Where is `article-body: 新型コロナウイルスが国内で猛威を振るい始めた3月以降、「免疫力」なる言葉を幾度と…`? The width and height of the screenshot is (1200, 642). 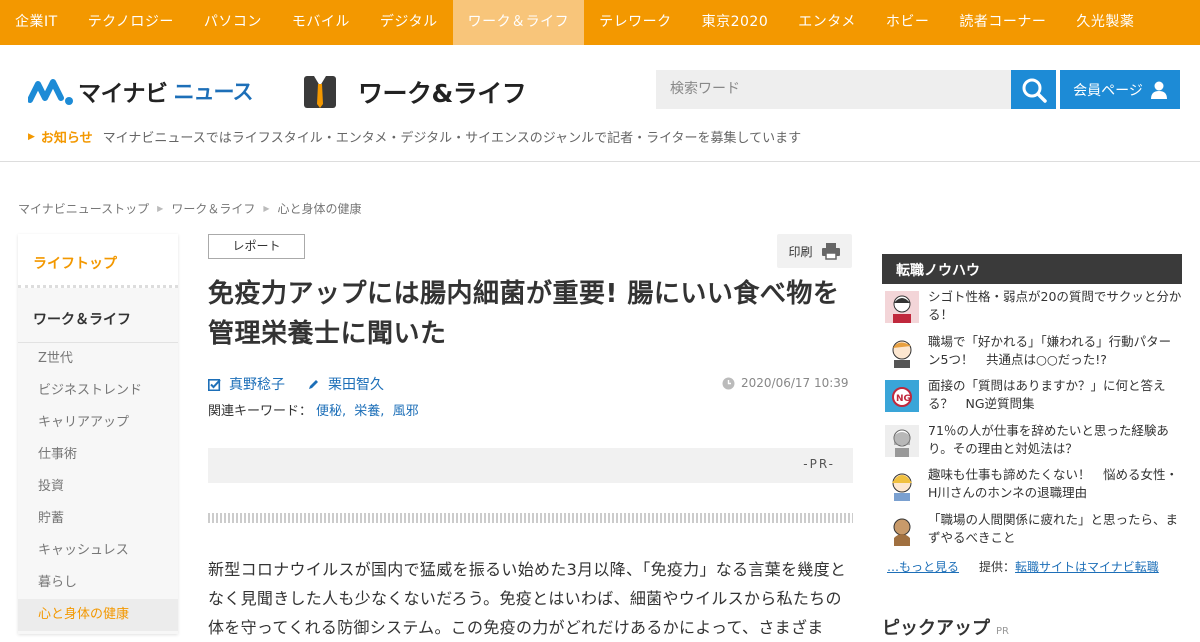 article-body: 新型コロナウイルスが国内で猛威を振るい始めた3月以降、「免疫力」なる言葉を幾度と… is located at coordinates (527, 598).